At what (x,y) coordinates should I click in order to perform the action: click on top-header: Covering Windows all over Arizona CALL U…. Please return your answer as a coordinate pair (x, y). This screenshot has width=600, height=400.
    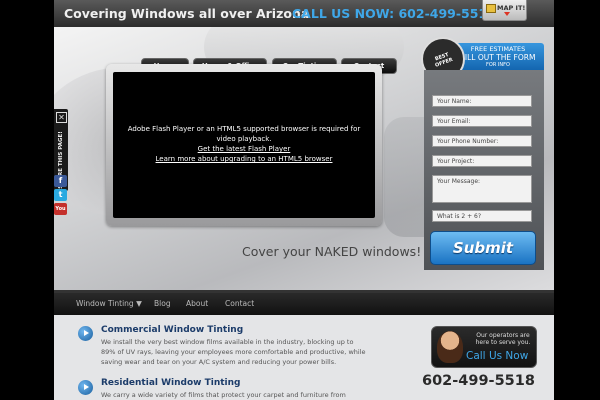
    Looking at the image, I should click on (304, 13).